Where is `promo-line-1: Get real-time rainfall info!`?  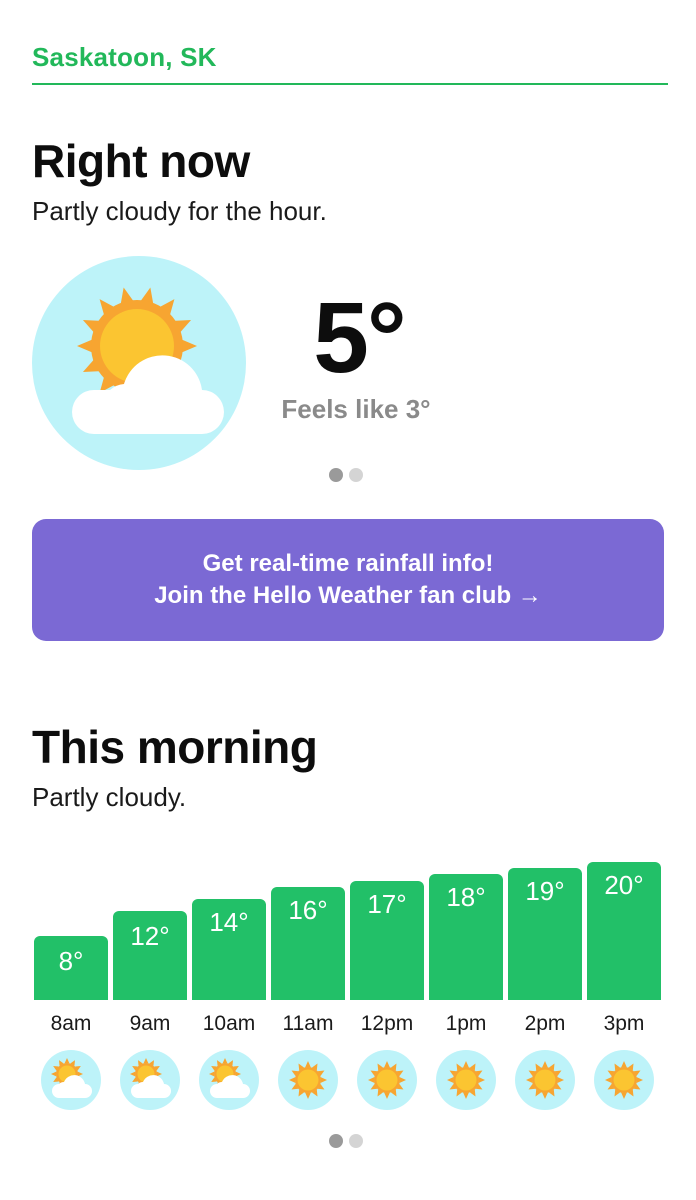
promo-line-1: Get real-time rainfall info! is located at coordinates (348, 563).